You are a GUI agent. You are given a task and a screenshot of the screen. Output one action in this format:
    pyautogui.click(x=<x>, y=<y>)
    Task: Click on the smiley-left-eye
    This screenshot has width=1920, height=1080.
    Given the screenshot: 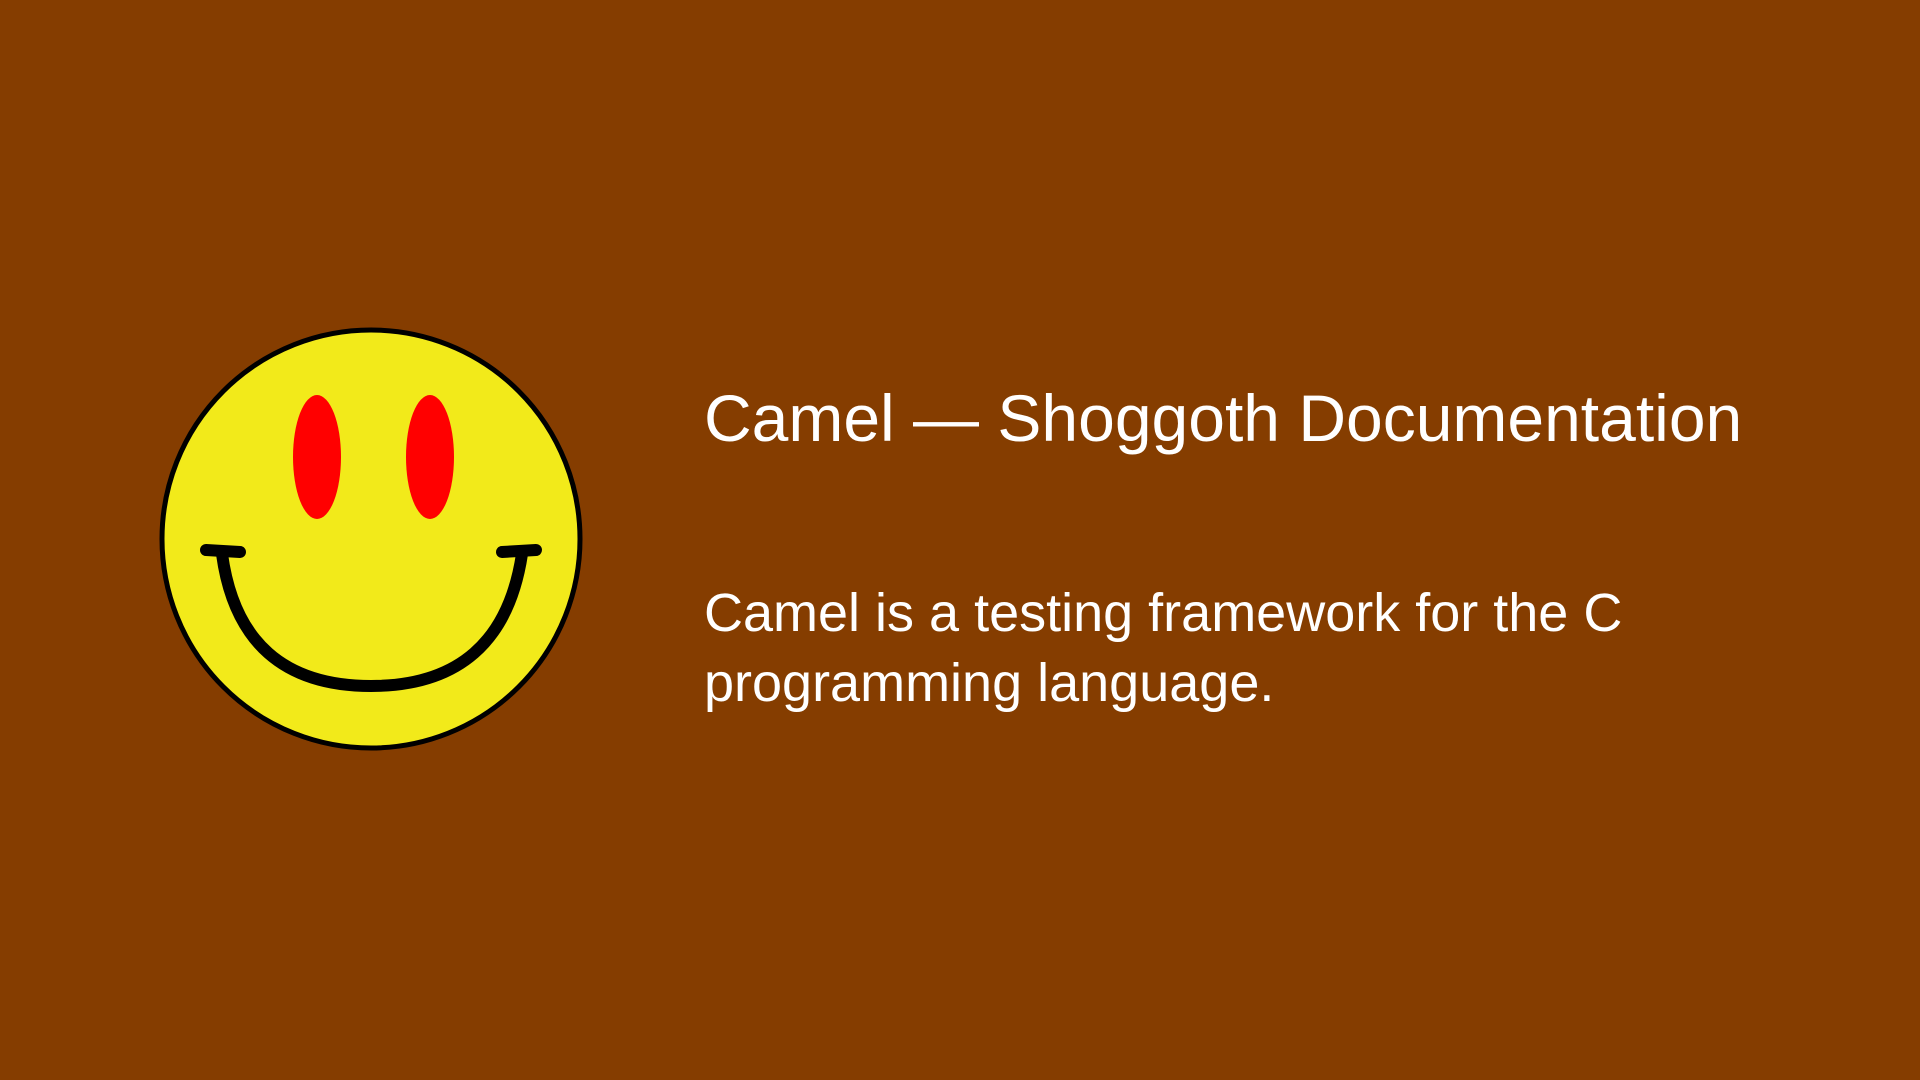 What is the action you would take?
    pyautogui.click(x=317, y=457)
    